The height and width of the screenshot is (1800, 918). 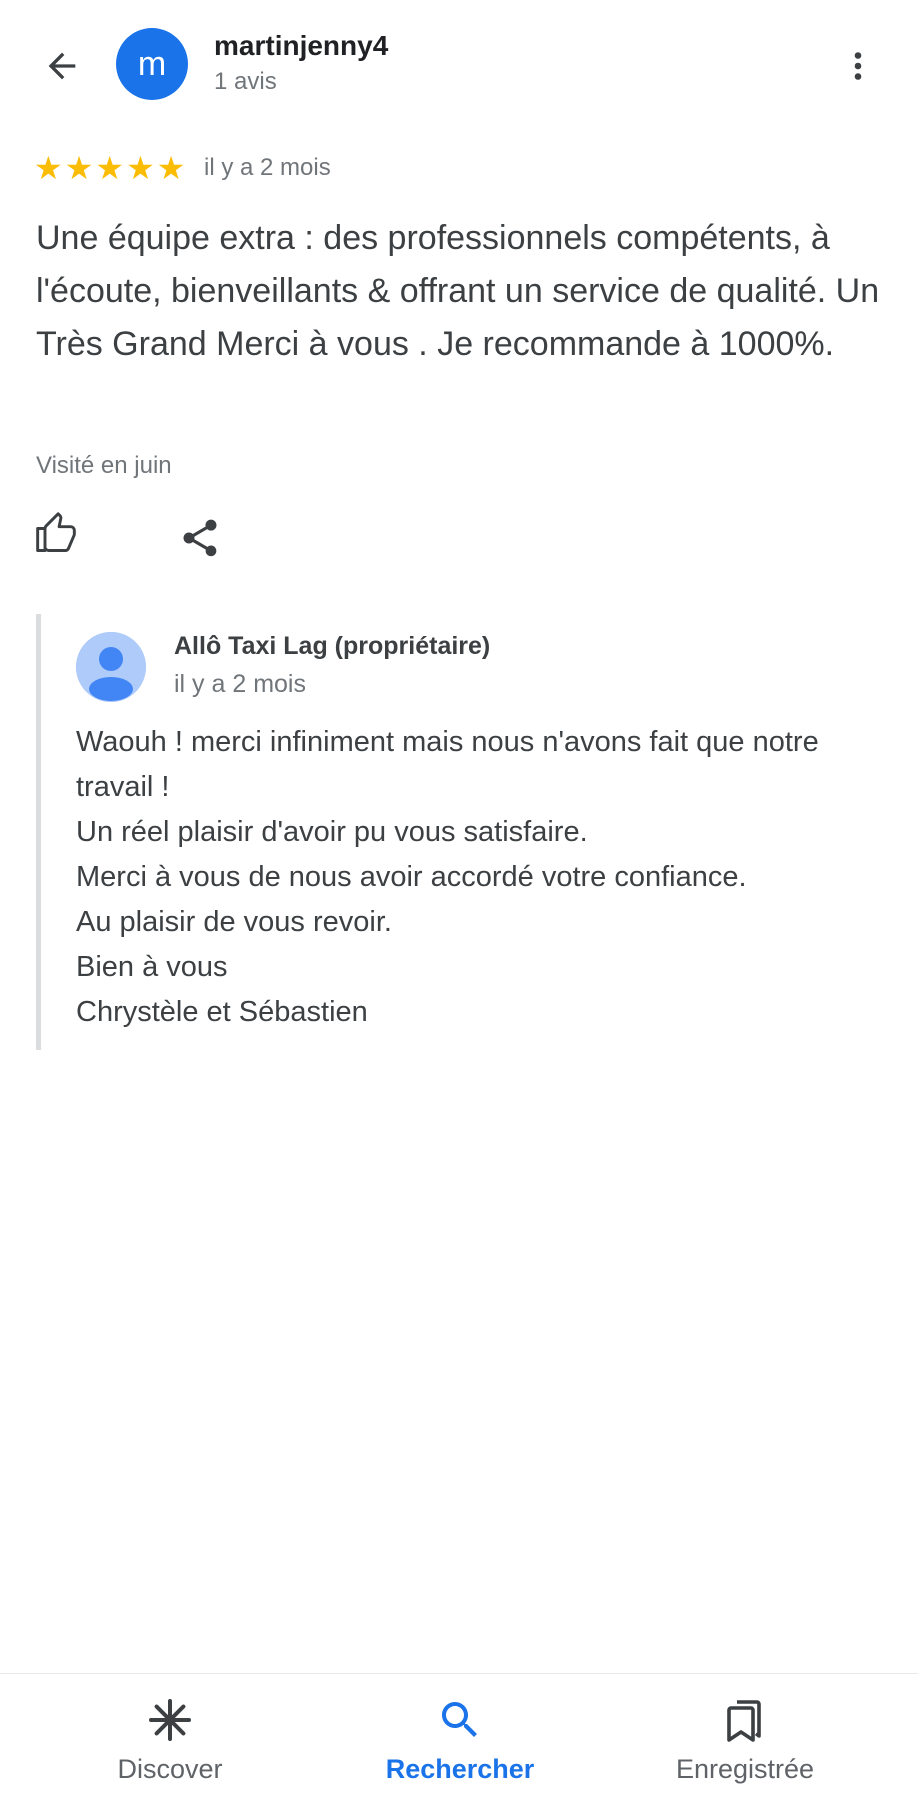 I want to click on nav-discover-label: Discover, so click(x=170, y=1769).